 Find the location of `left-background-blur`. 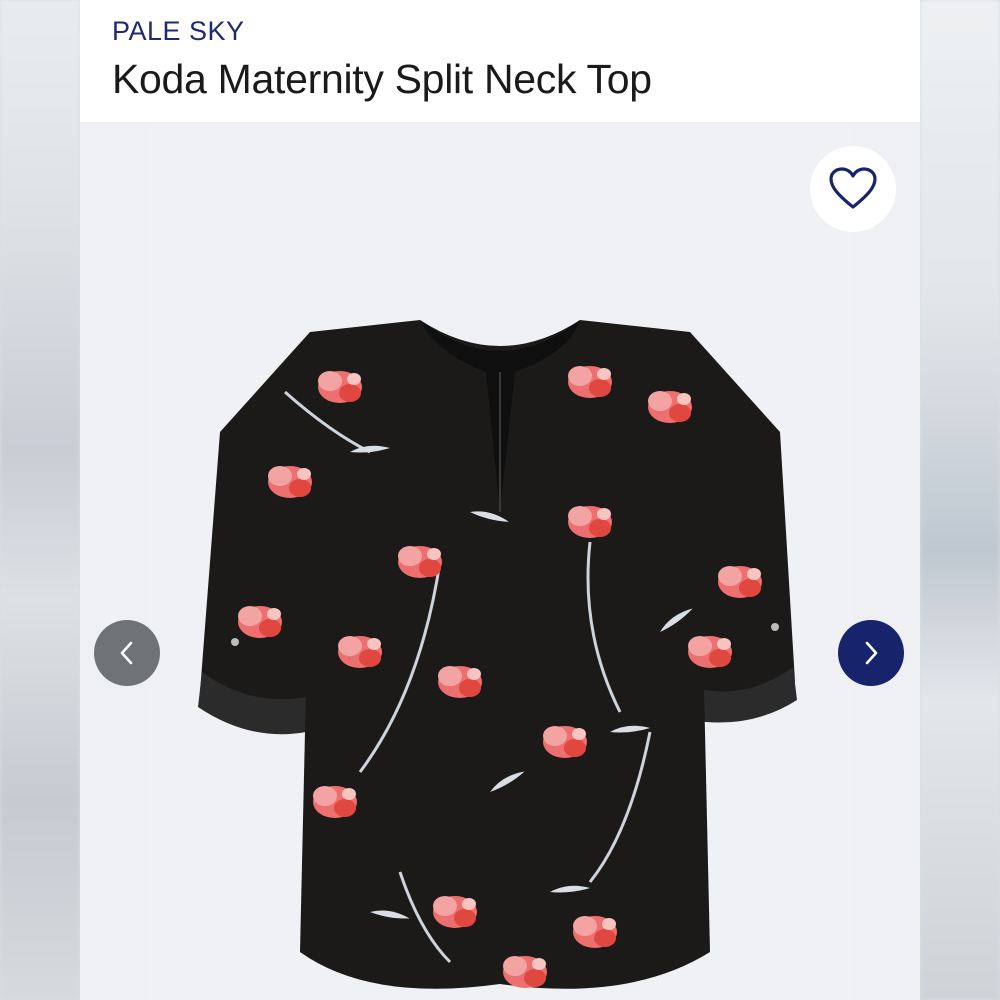

left-background-blur is located at coordinates (40, 500).